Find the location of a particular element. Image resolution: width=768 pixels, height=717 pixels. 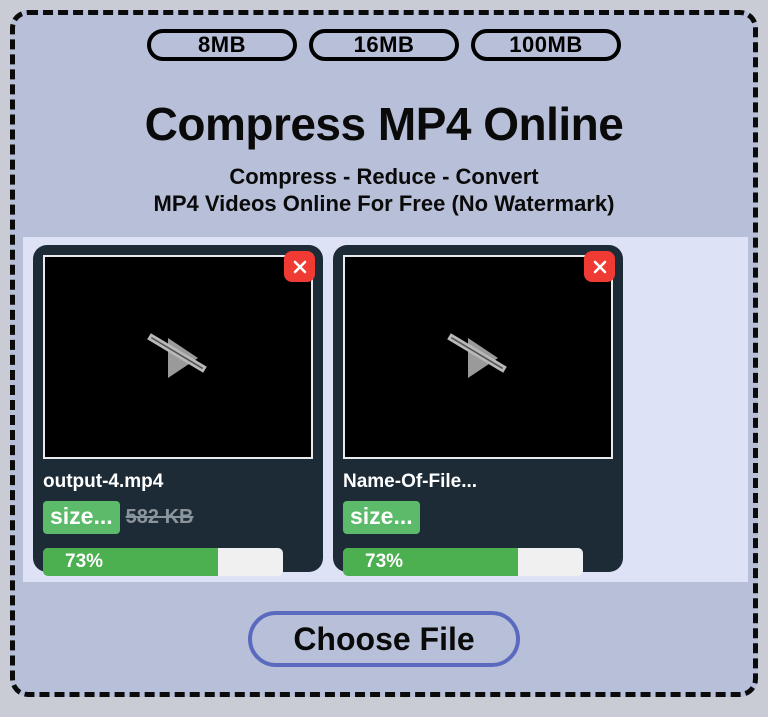

choose-file-button: Choose File is located at coordinates (384, 639).